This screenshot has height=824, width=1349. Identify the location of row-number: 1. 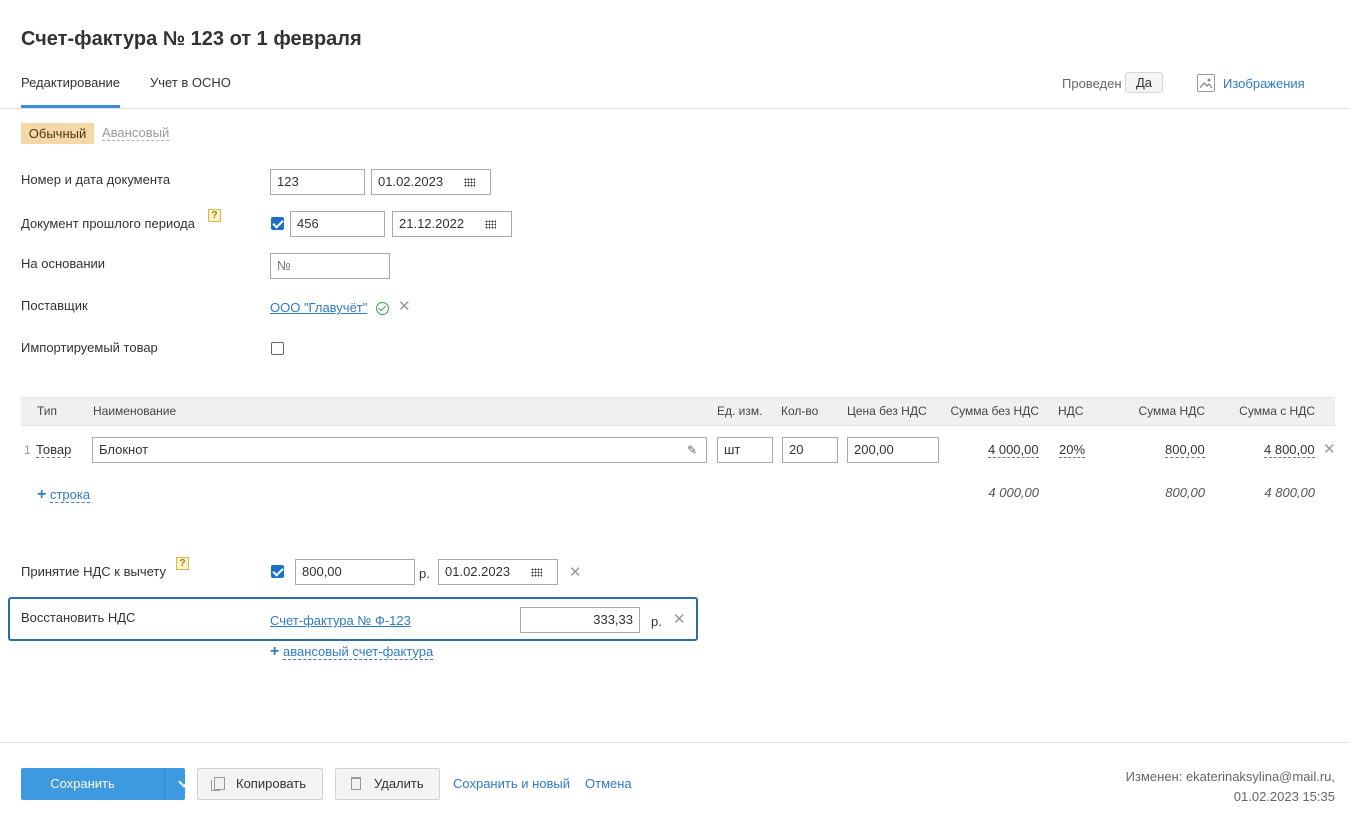
(27, 450).